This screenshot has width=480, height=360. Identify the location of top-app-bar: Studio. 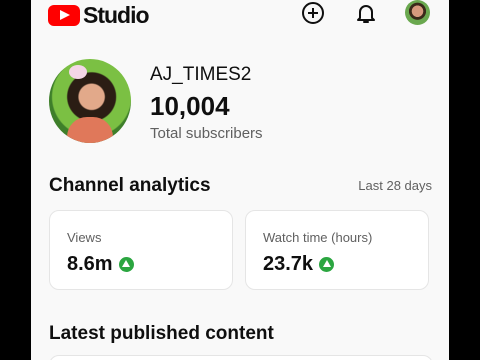
(240, 14).